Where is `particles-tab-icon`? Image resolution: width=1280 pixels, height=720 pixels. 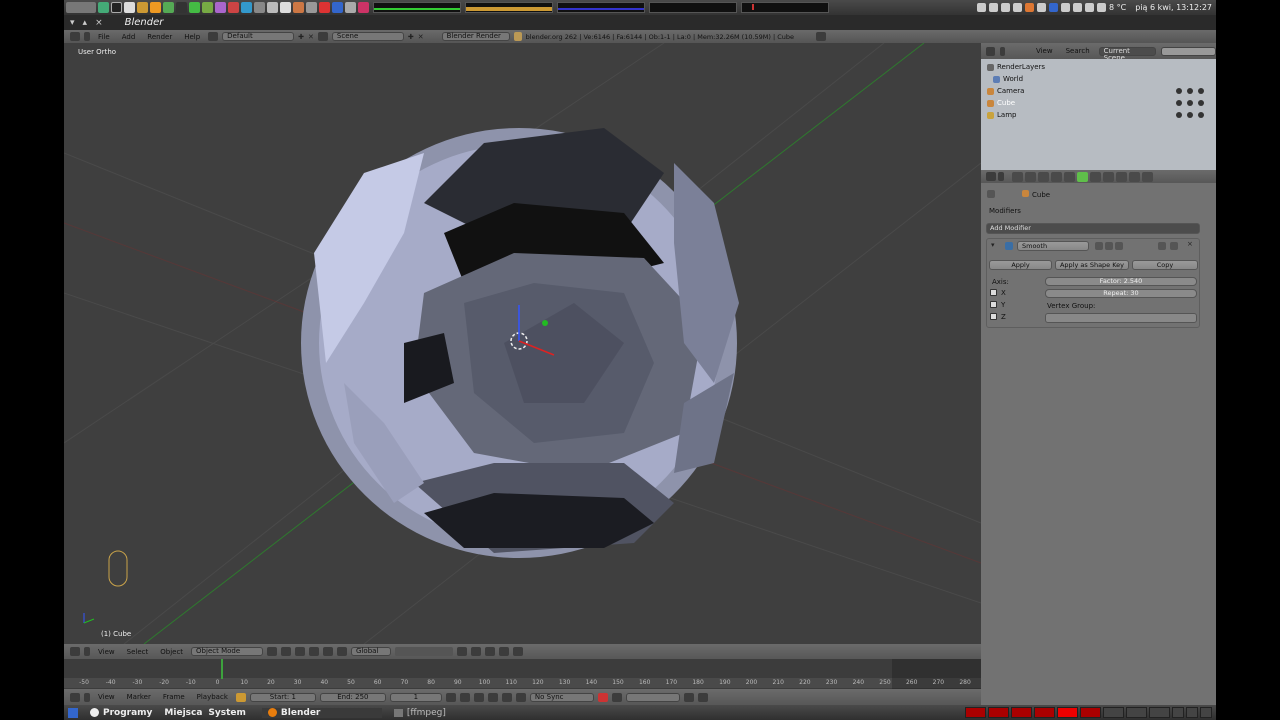
particles-tab-icon is located at coordinates (1134, 176).